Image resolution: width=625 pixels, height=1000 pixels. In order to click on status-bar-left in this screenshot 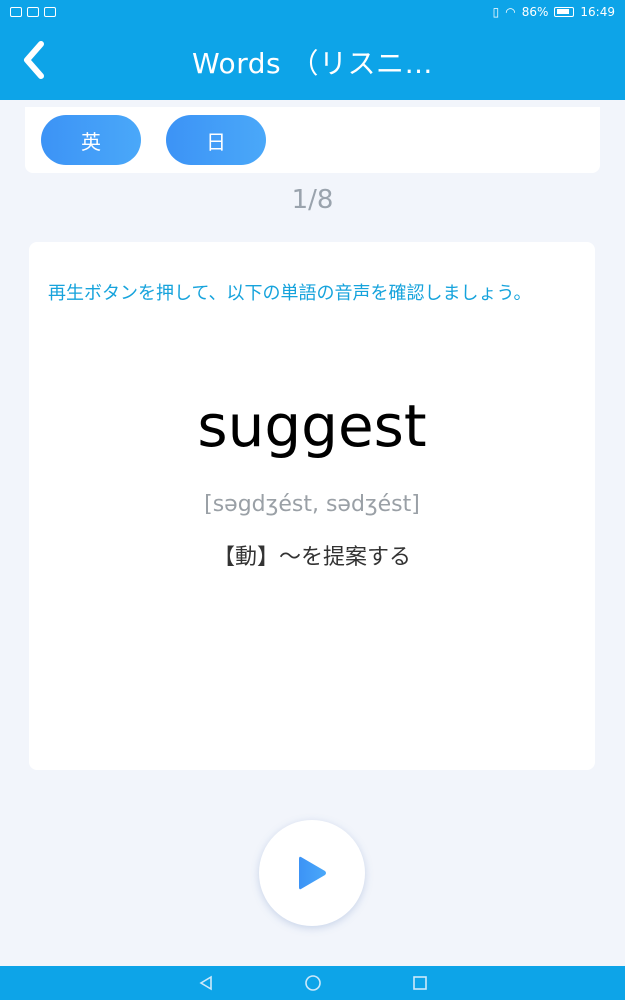, I will do `click(33, 12)`.